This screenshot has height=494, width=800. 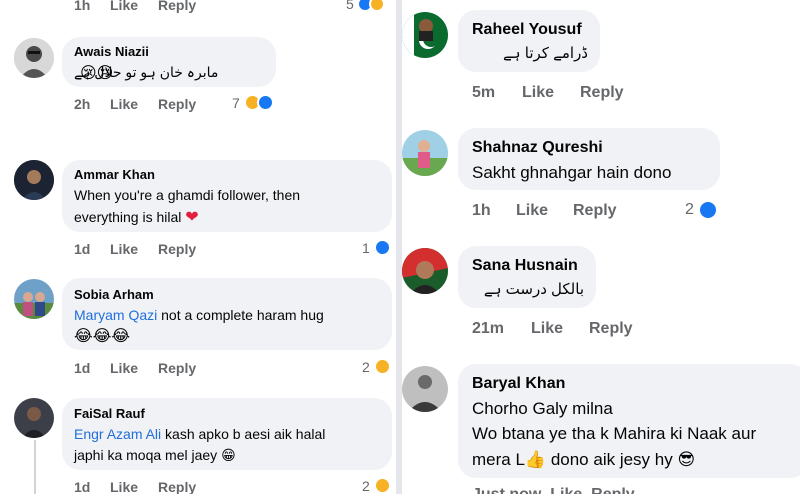 I want to click on comment-text: japhi ka moqa mel jaey 😁, so click(x=155, y=455).